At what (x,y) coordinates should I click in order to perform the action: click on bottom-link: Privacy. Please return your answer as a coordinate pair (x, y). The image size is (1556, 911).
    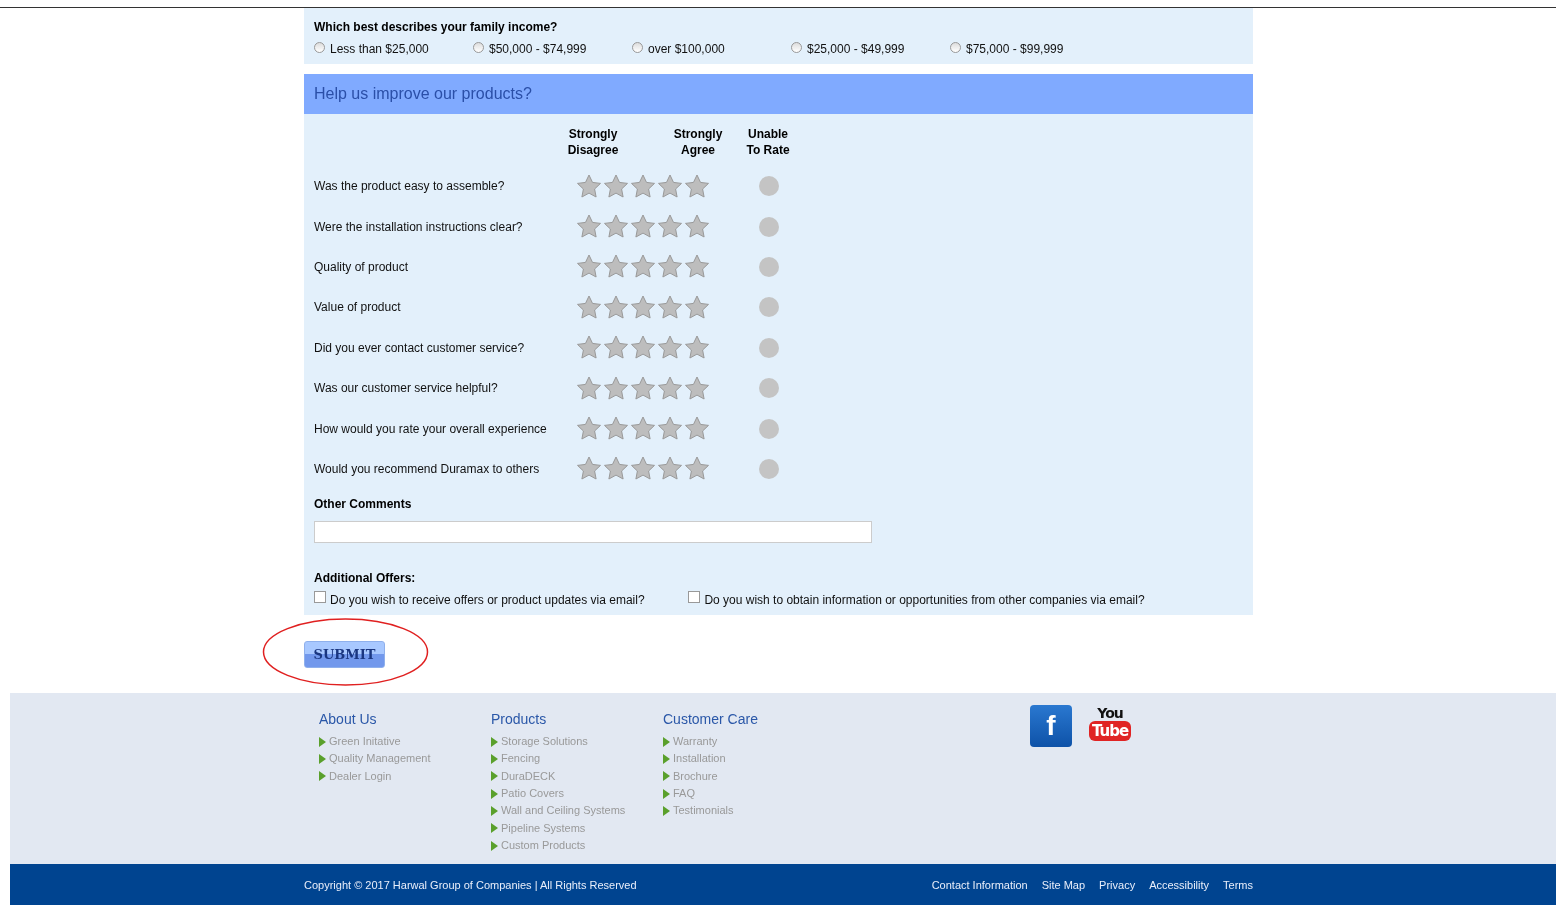
    Looking at the image, I should click on (1117, 884).